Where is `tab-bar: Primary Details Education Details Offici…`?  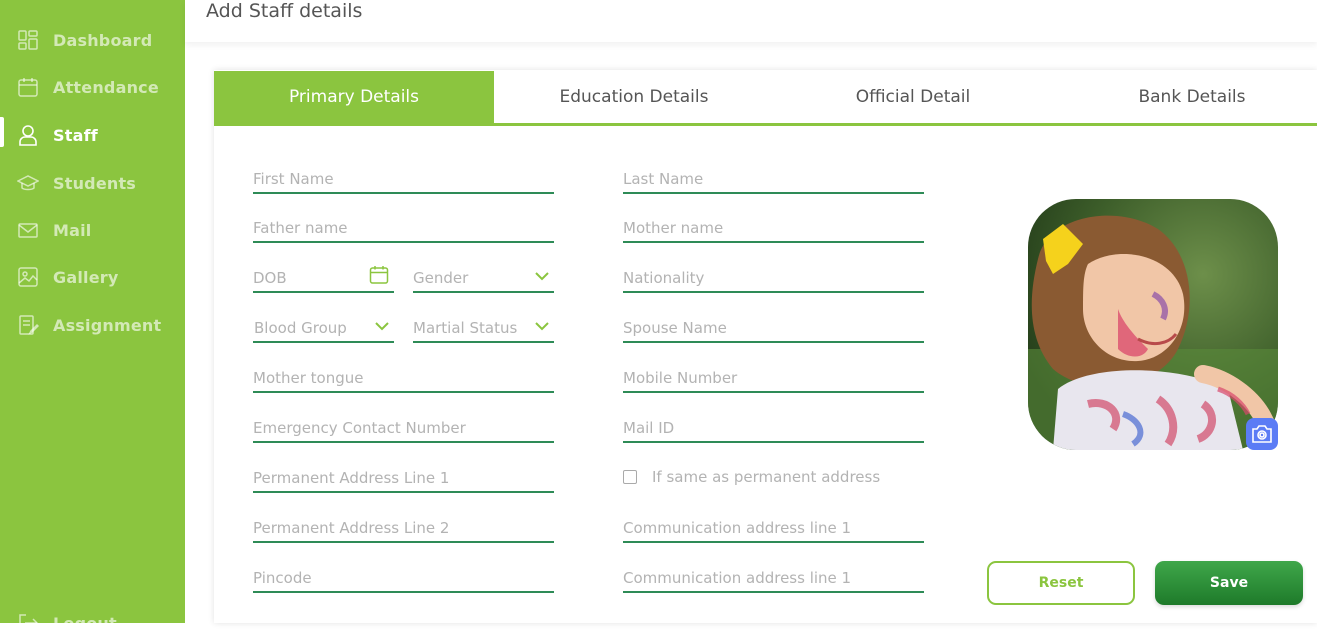 tab-bar: Primary Details Education Details Offici… is located at coordinates (765, 98).